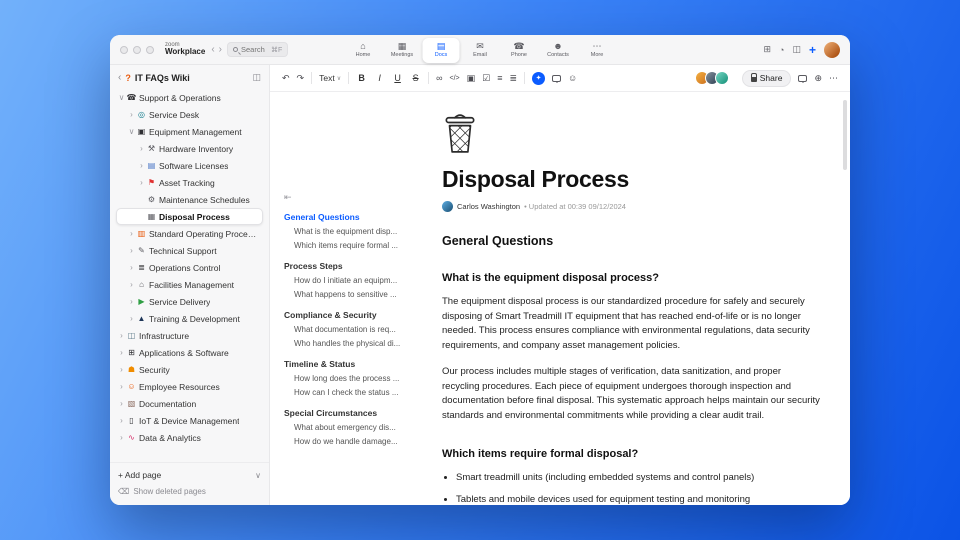 This screenshot has height=540, width=960. What do you see at coordinates (256, 77) in the screenshot?
I see `sidebar-collapse-icon: ◫` at bounding box center [256, 77].